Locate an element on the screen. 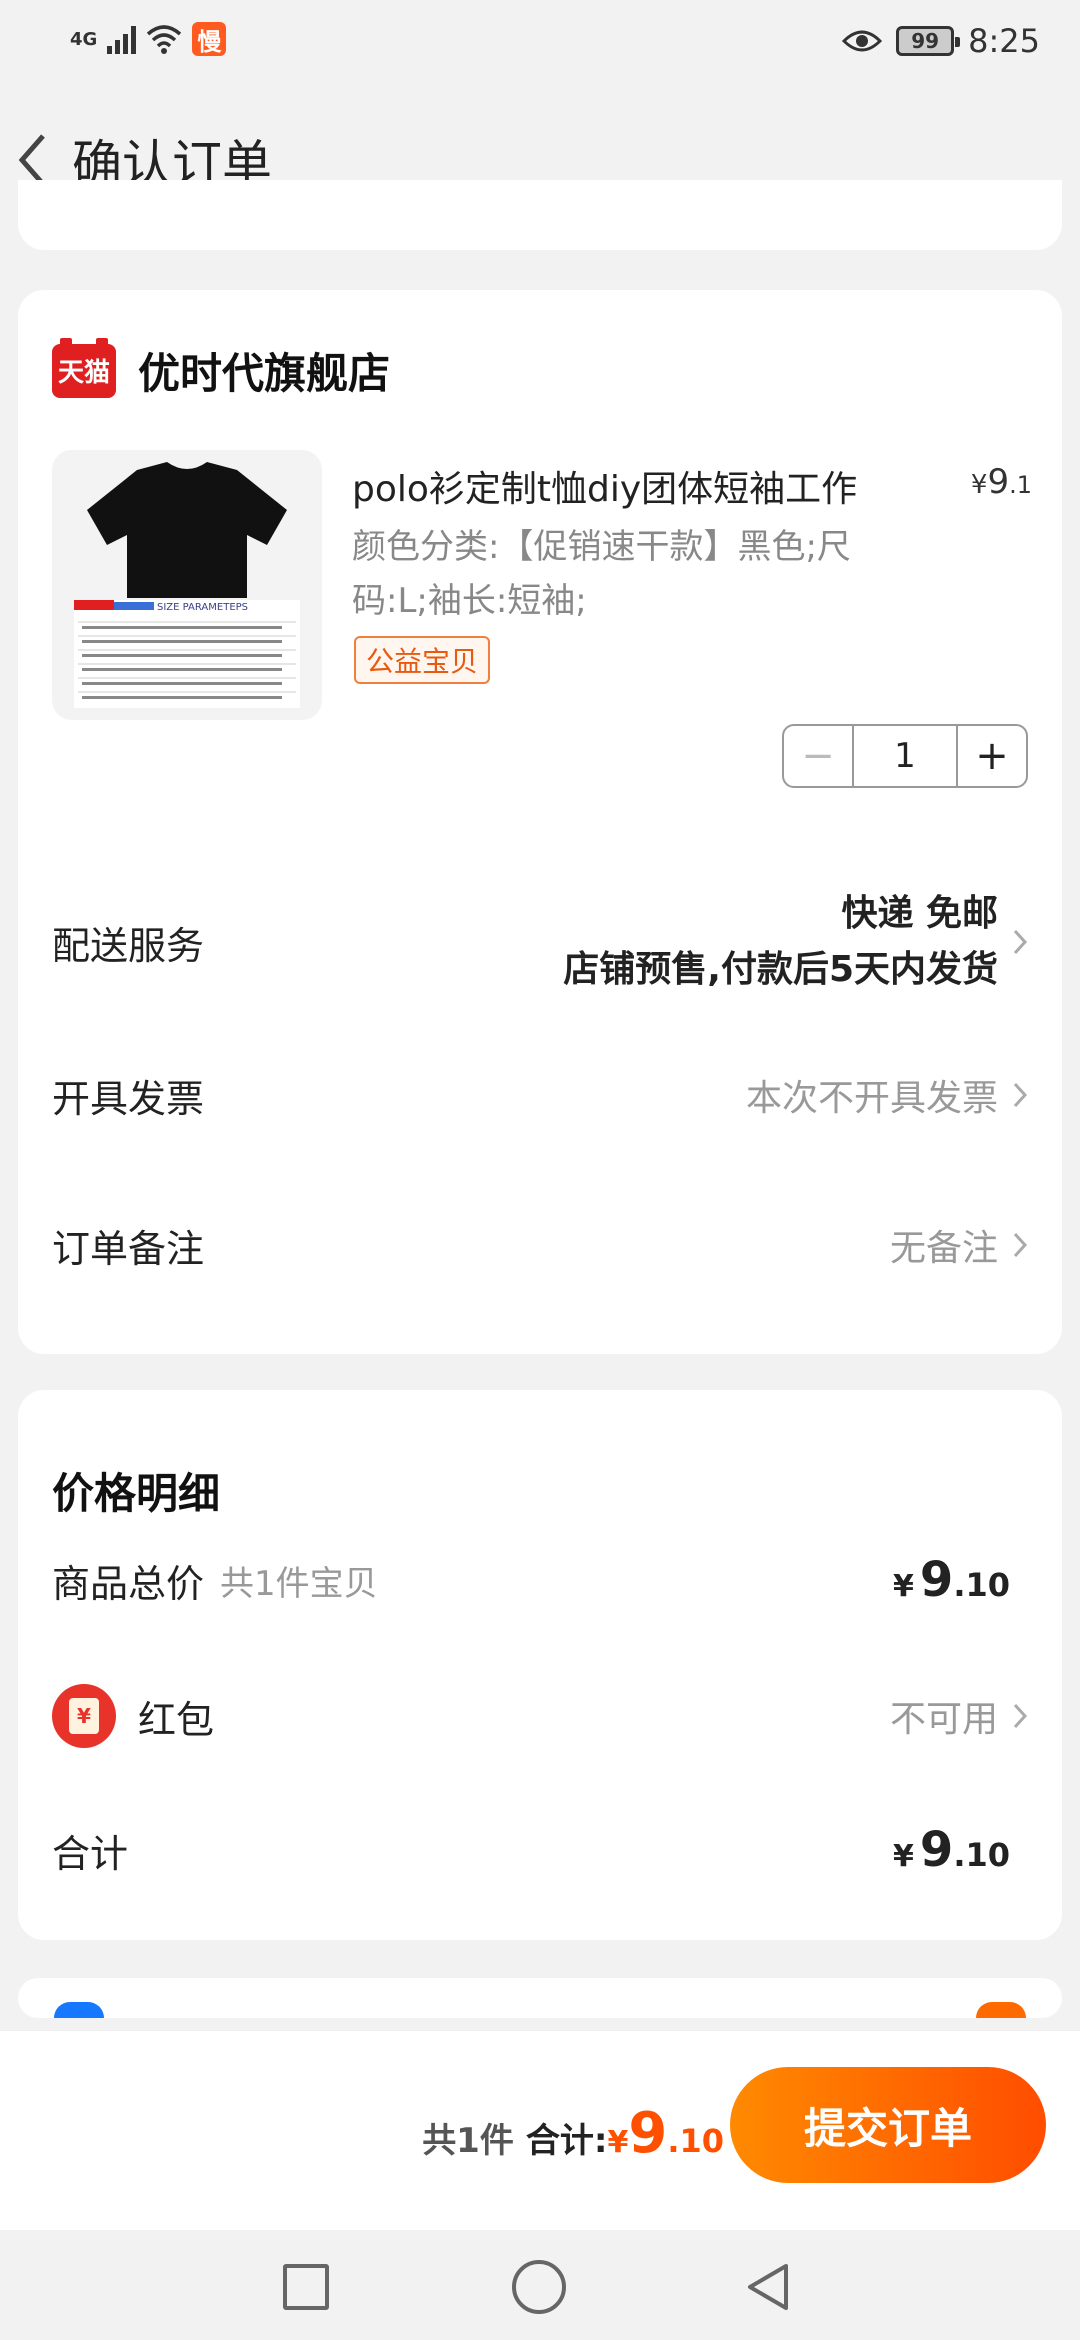 This screenshot has width=1080, height=2340. hongbao-value: 不可用 is located at coordinates (943, 1719).